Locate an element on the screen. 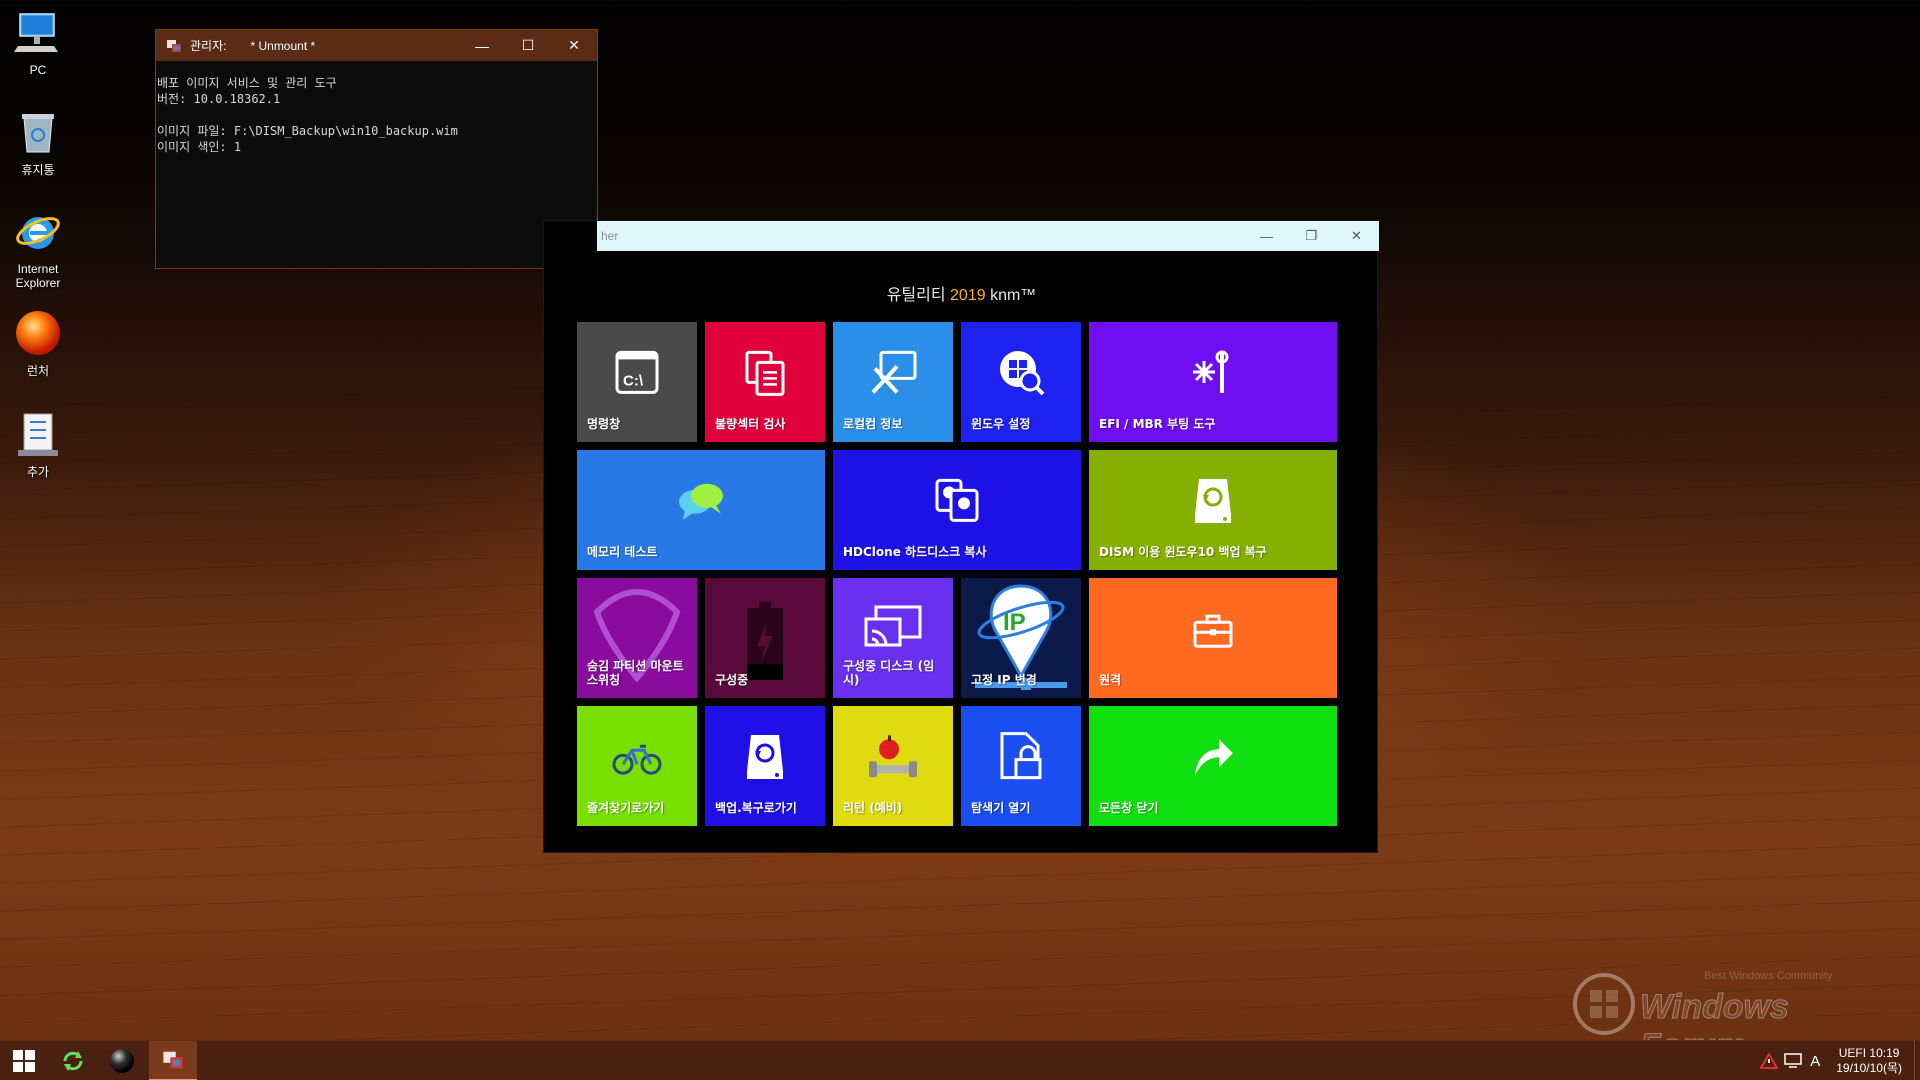 This screenshot has width=1920, height=1080. console-line: 이미지 파일: F:\DISM_Backup\win10_backup.wim is located at coordinates (307, 131).